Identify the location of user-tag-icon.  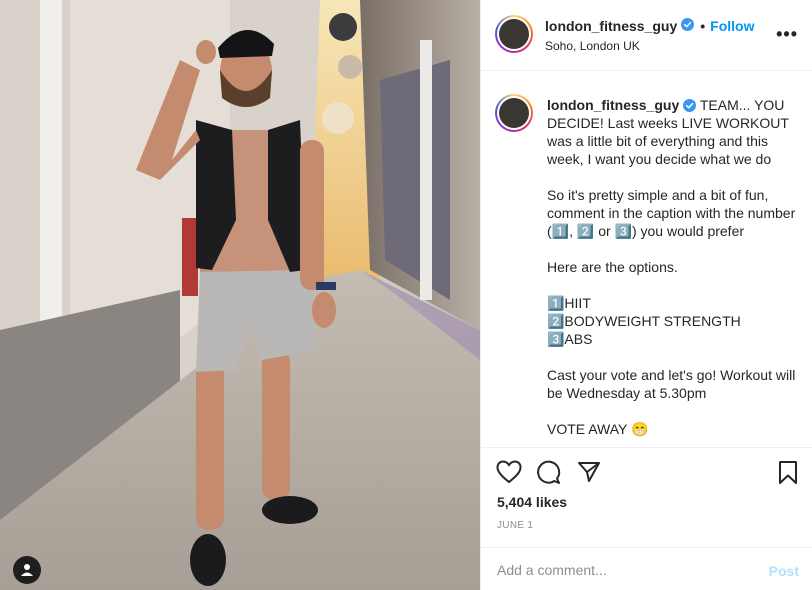
(27, 570).